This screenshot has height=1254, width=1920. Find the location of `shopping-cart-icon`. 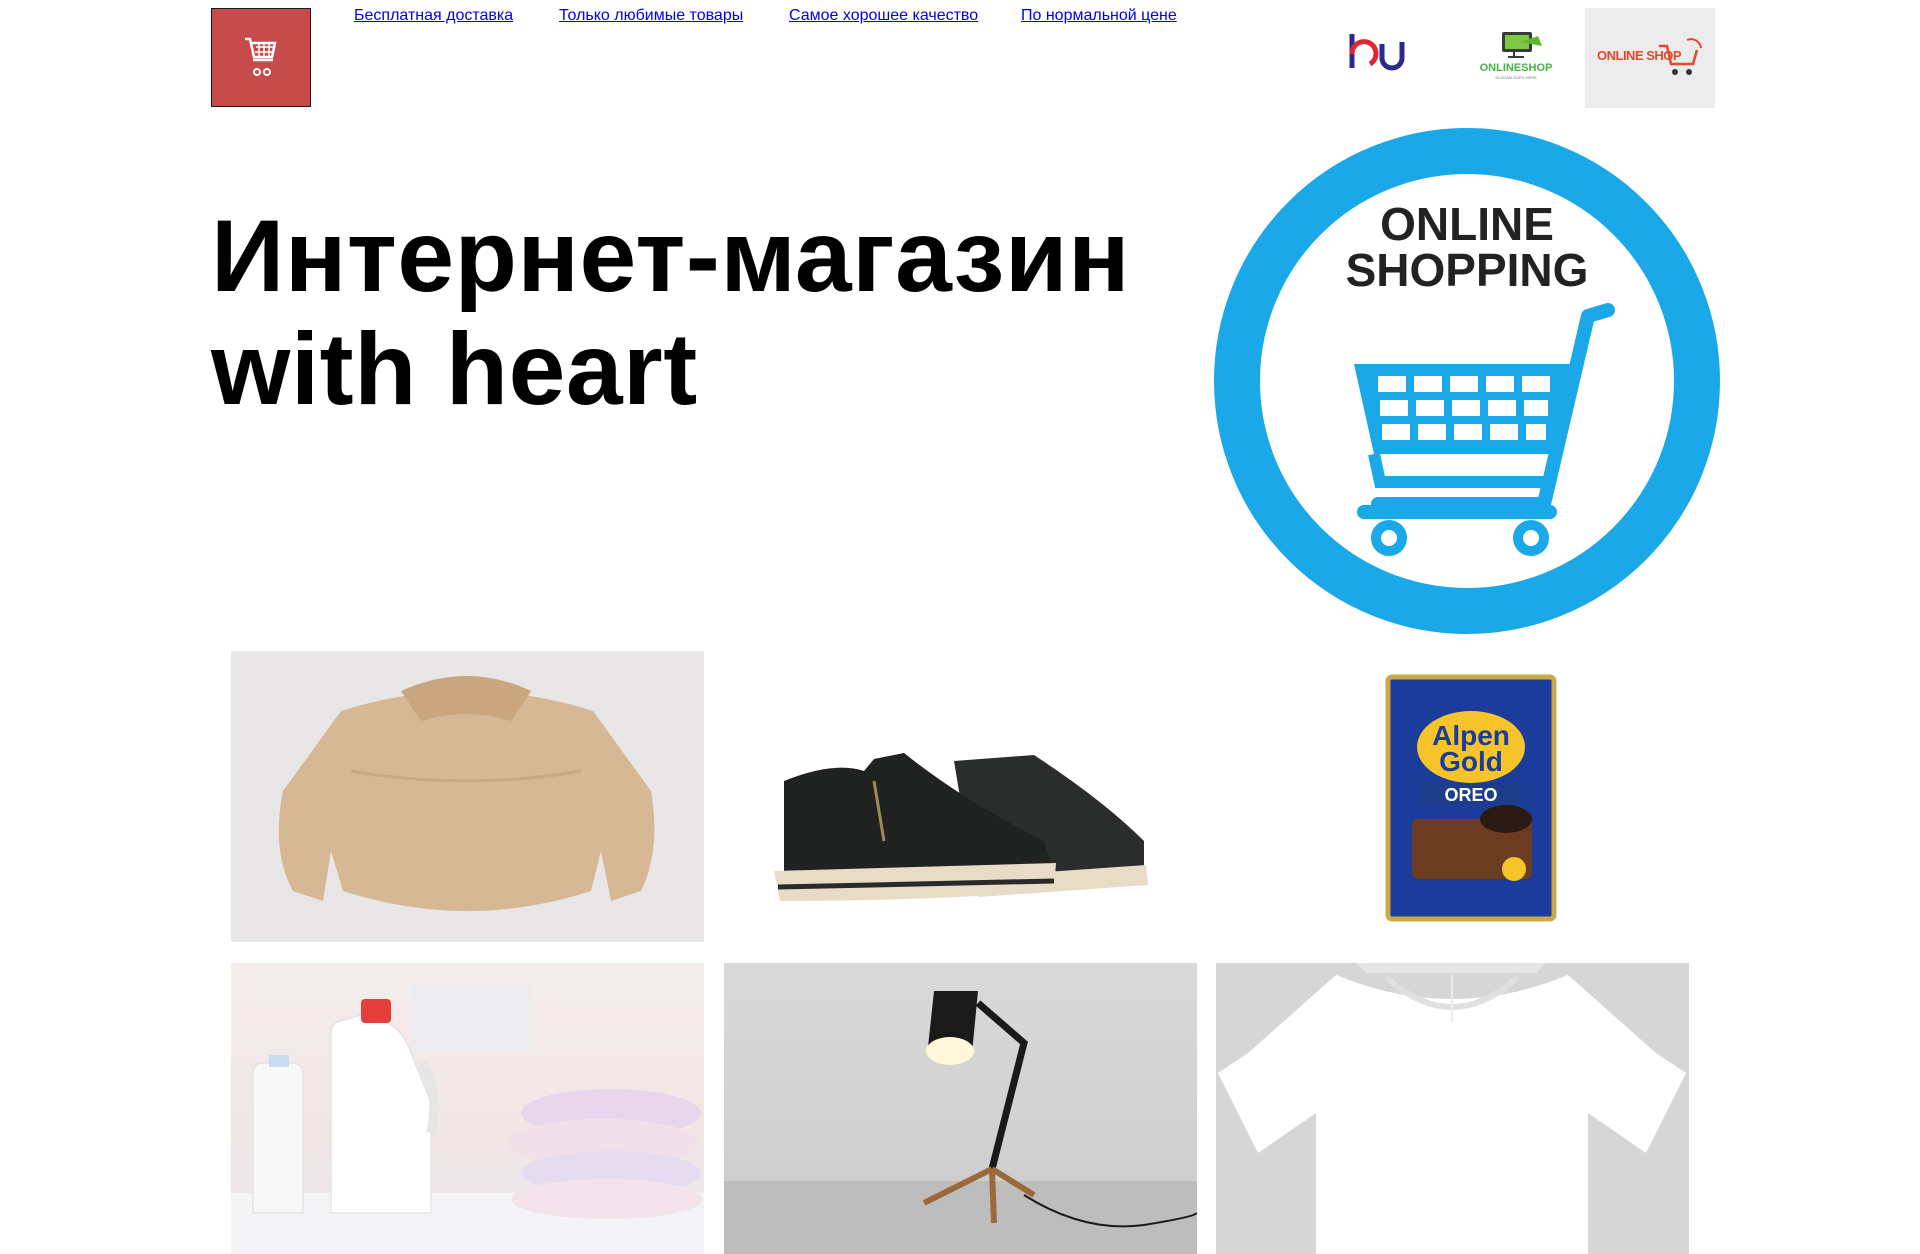

shopping-cart-icon is located at coordinates (261, 56).